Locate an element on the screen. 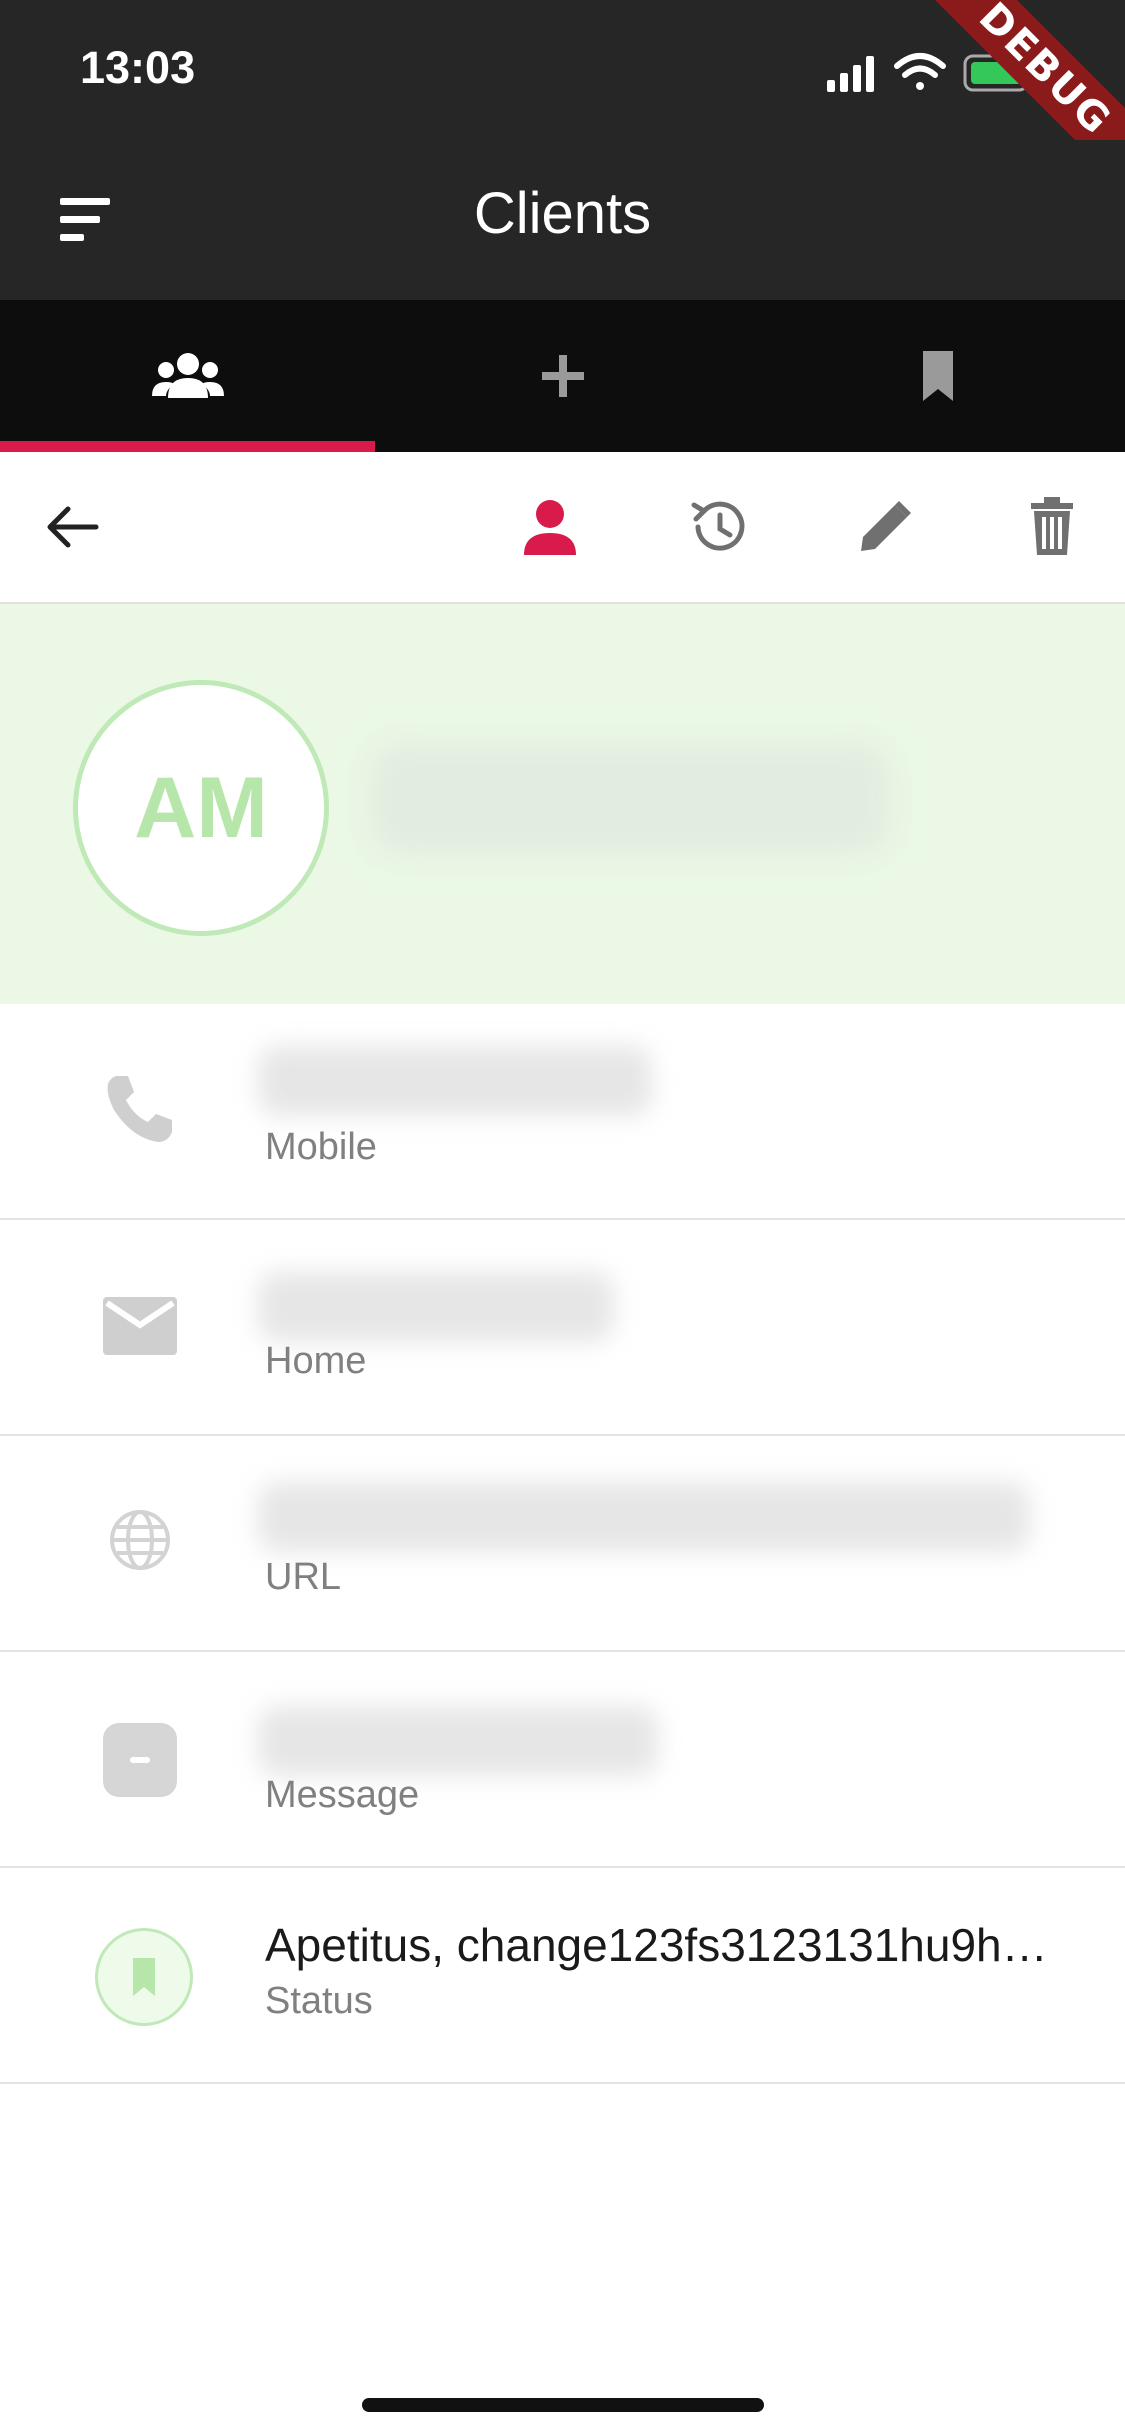 The height and width of the screenshot is (2436, 1125). tab-add is located at coordinates (562, 376).